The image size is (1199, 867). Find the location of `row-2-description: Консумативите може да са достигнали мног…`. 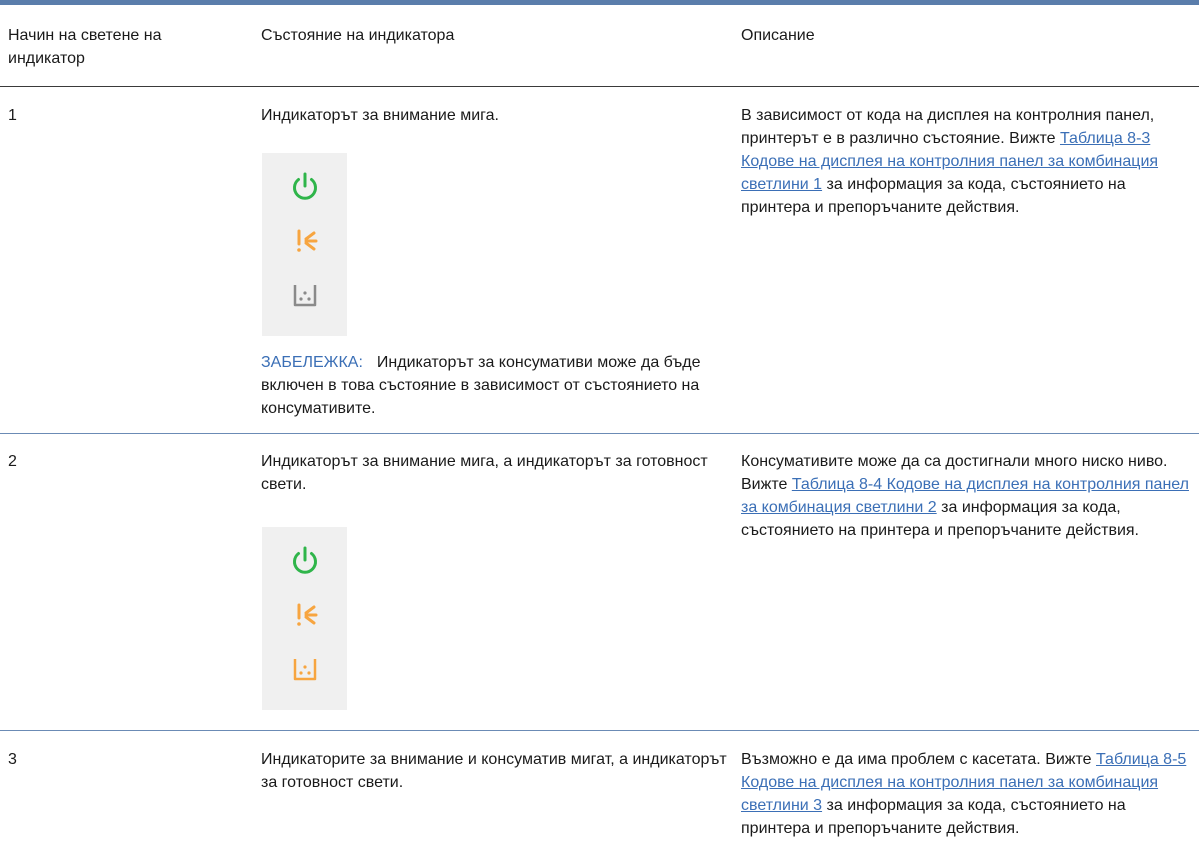

row-2-description: Консумативите може да са достигнали мног… is located at coordinates (966, 496).